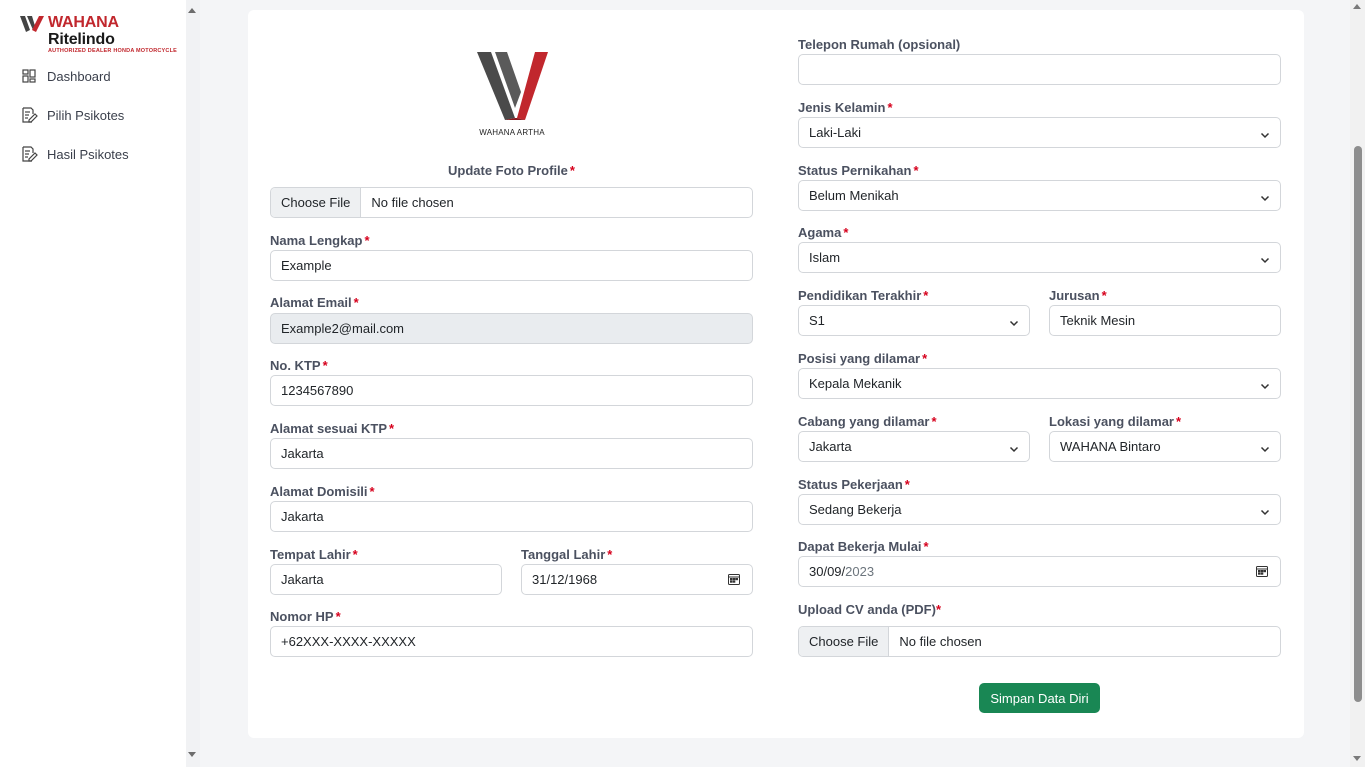  What do you see at coordinates (879, 44) in the screenshot?
I see `telepon-rumah-label: Telepon Rumah (opsional)` at bounding box center [879, 44].